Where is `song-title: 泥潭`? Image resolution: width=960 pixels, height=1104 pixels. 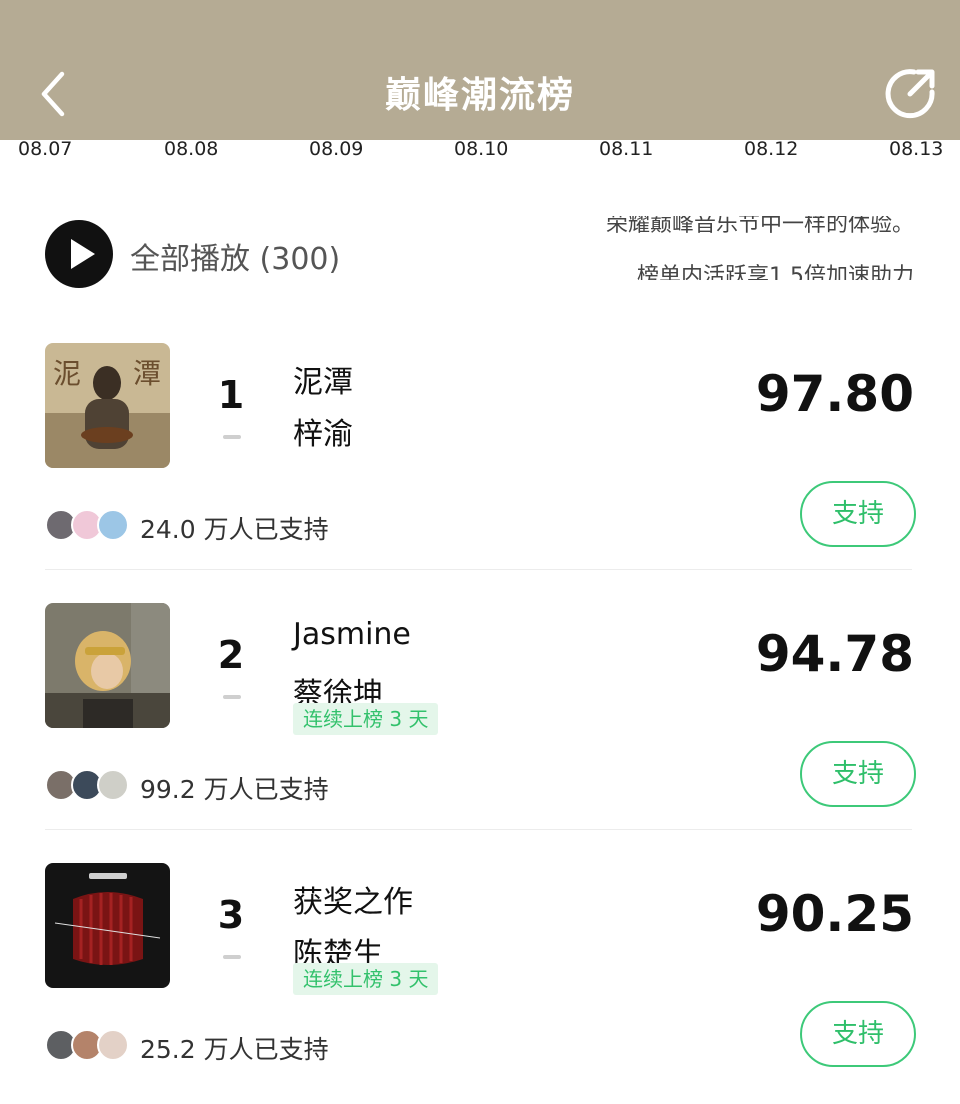
song-title: 泥潭 is located at coordinates (323, 379).